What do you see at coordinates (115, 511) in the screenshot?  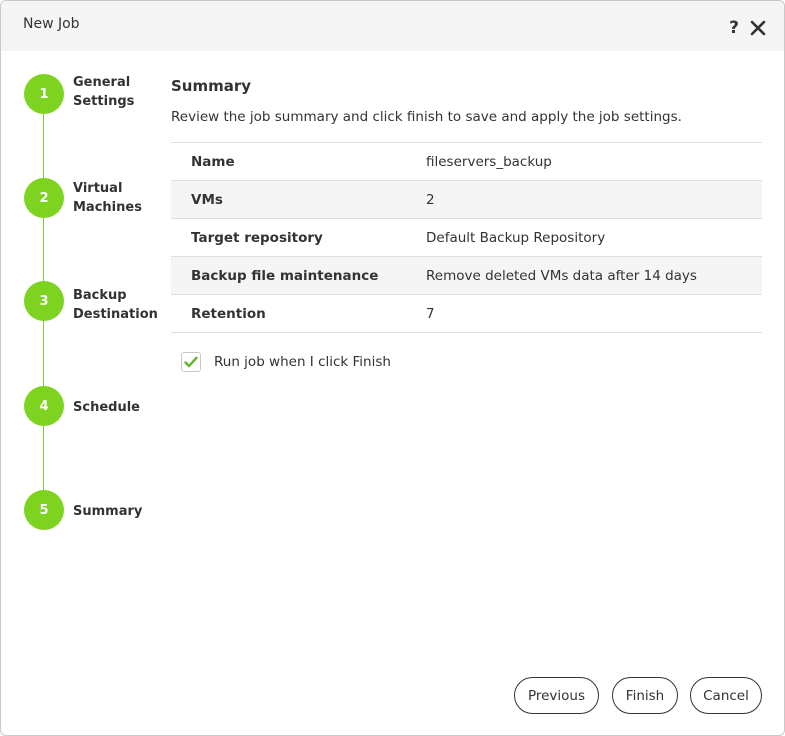 I see `step-5-label: Summary` at bounding box center [115, 511].